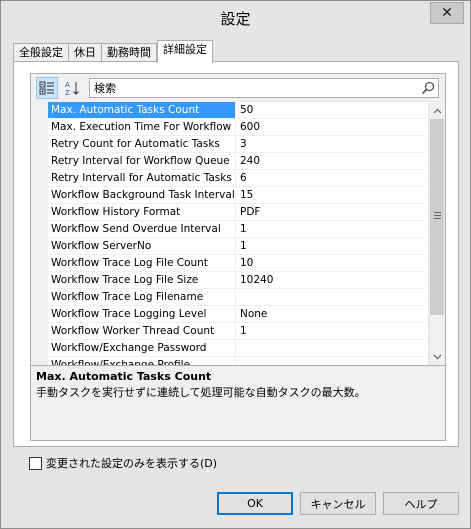 The width and height of the screenshot is (471, 529). What do you see at coordinates (331, 127) in the screenshot?
I see `property-value: 600` at bounding box center [331, 127].